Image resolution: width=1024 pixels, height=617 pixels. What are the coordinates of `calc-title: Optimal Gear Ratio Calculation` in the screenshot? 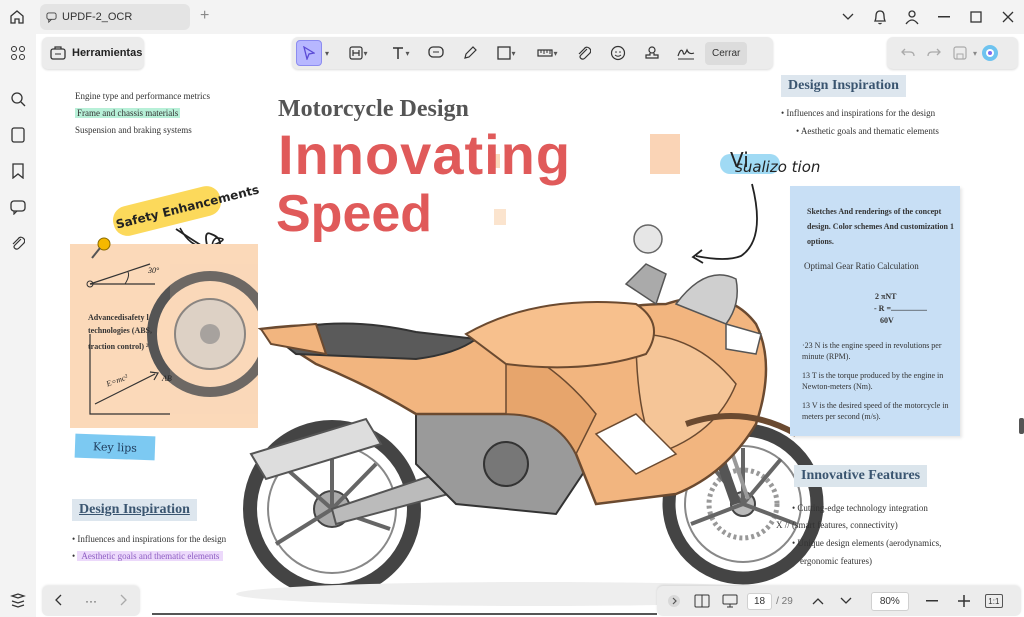 It's located at (861, 266).